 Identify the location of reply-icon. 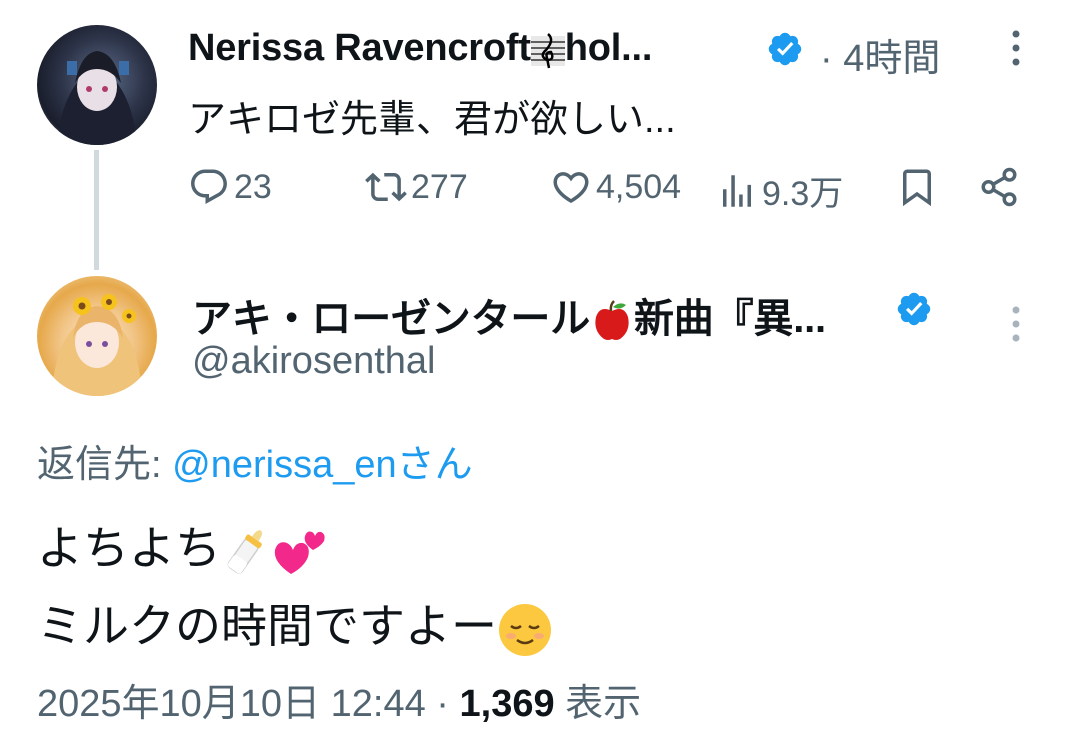
(209, 186).